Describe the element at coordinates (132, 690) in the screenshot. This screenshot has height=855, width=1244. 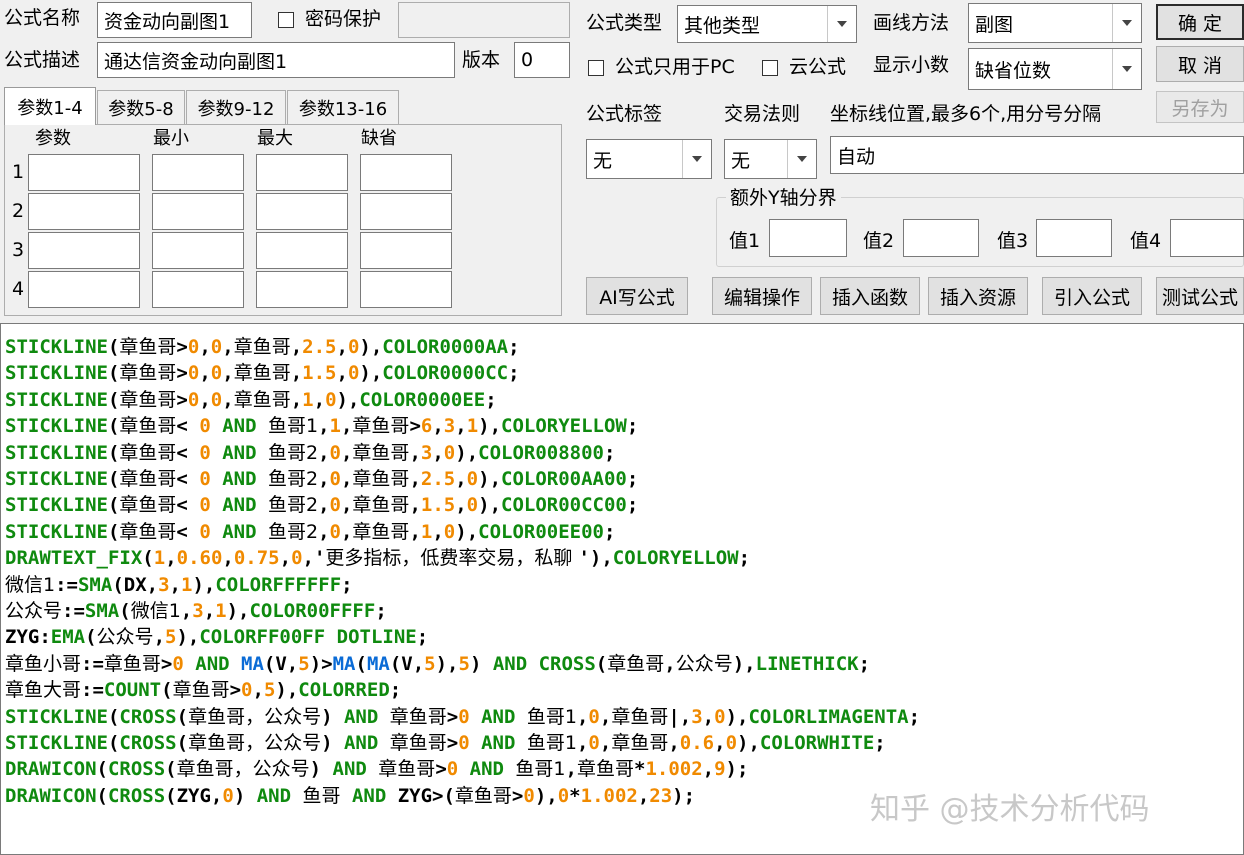
I see `code-token: COUNT` at that location.